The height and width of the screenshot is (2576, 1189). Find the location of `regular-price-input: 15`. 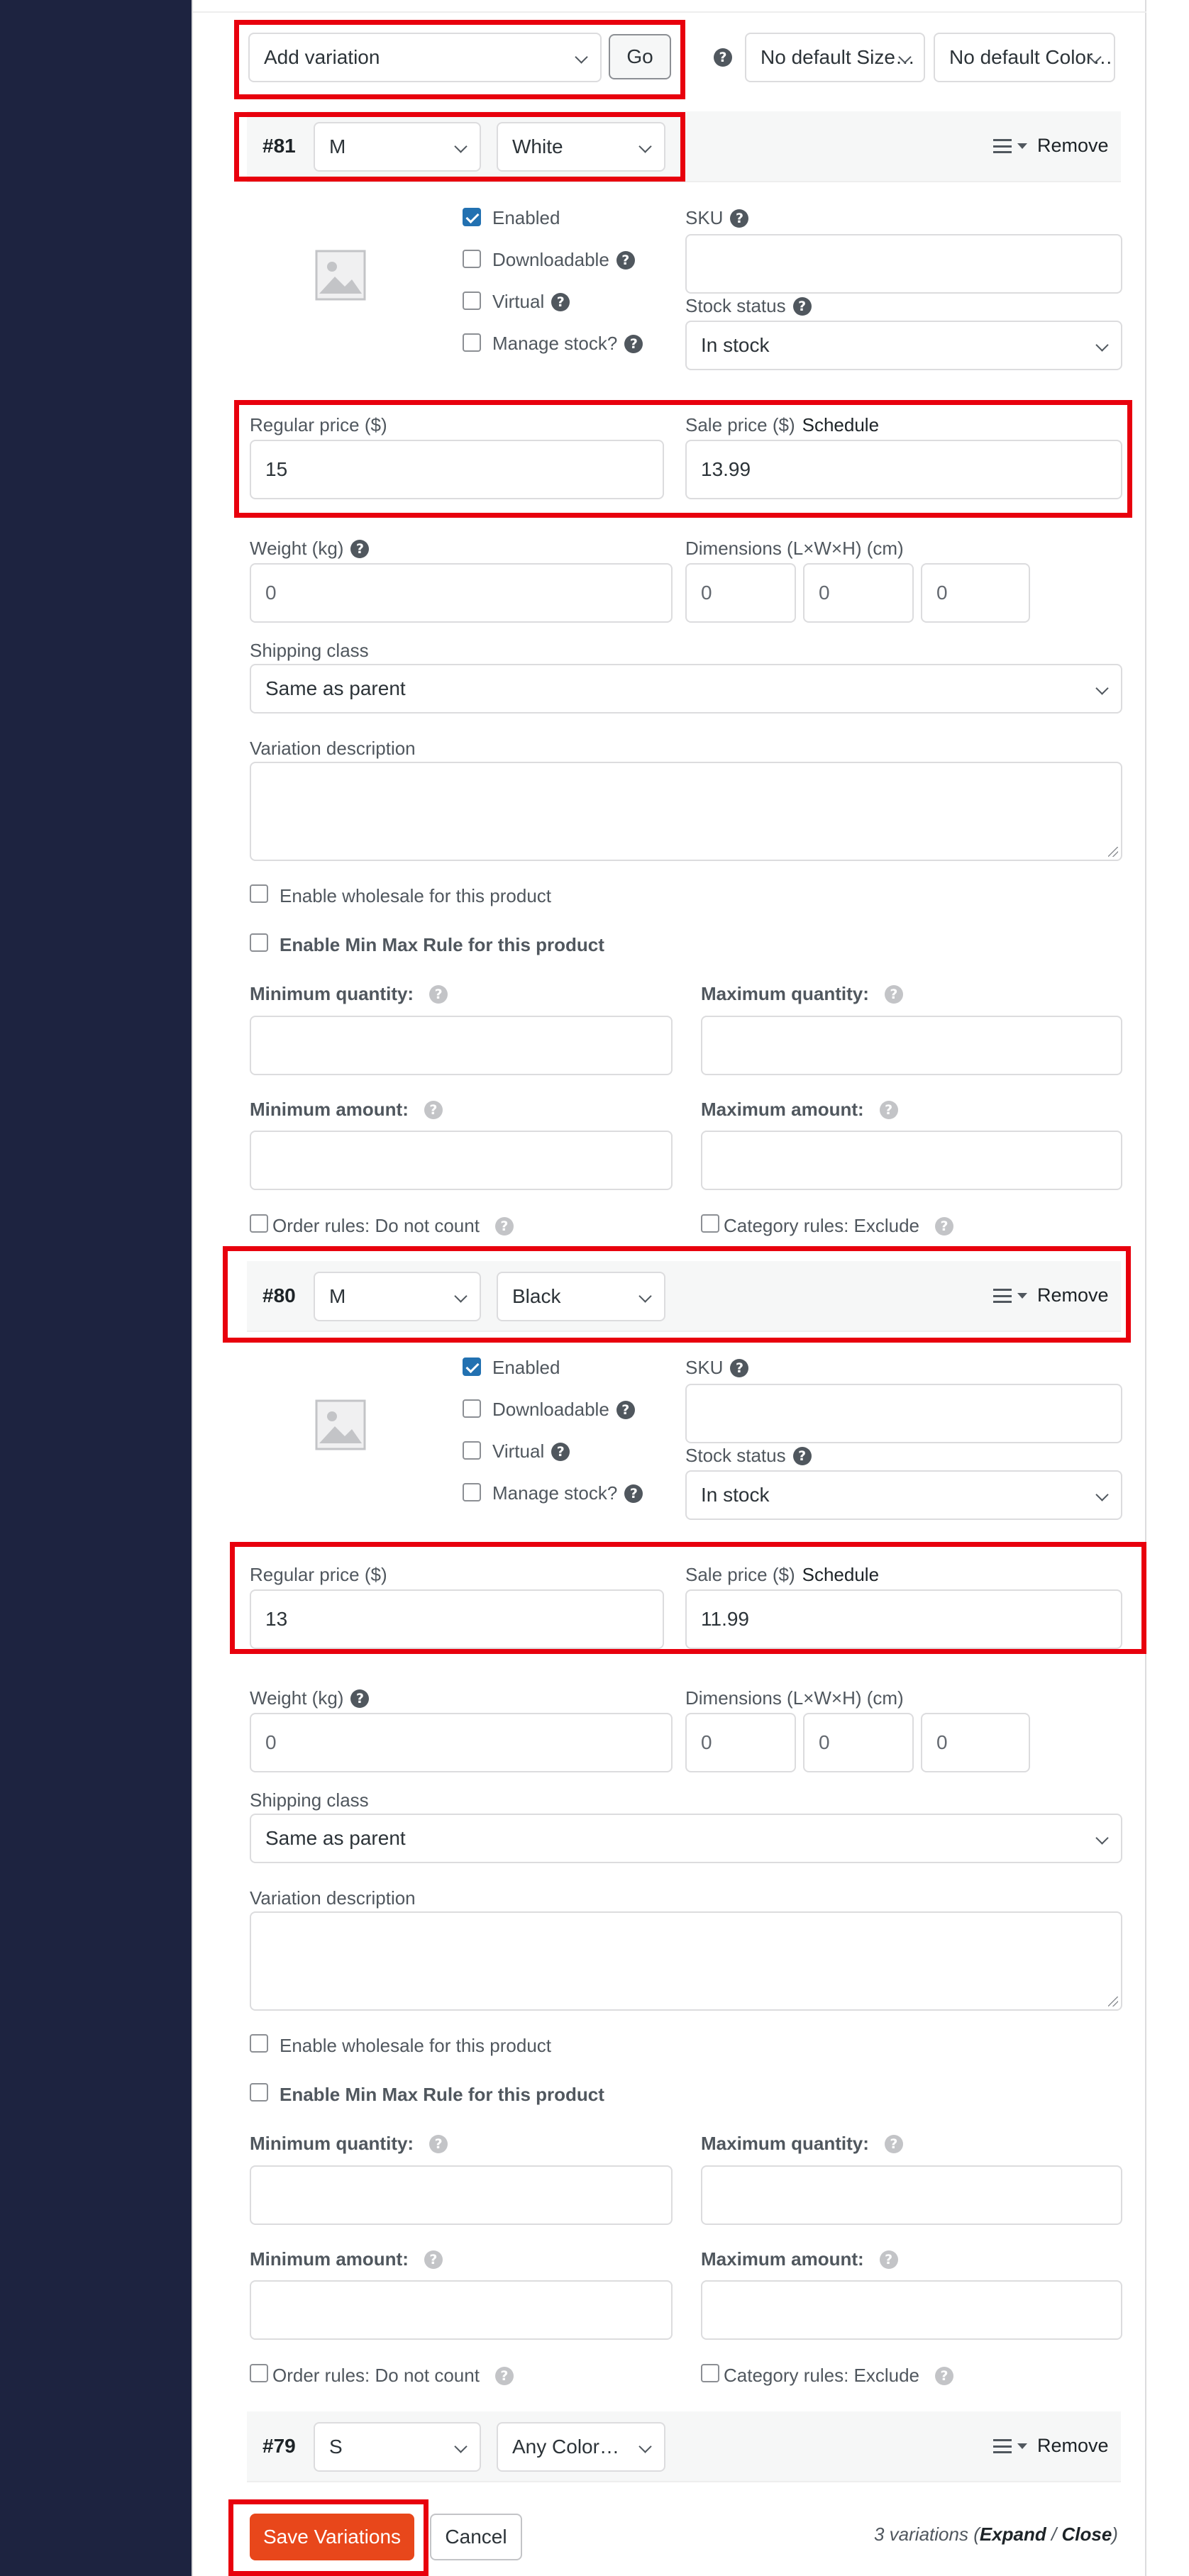

regular-price-input: 15 is located at coordinates (457, 469).